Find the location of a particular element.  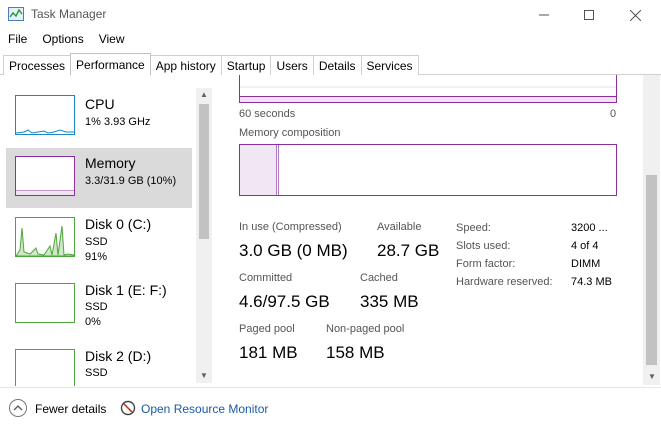

sidebar-item-detail: 1% 3.93 GHz is located at coordinates (118, 122).